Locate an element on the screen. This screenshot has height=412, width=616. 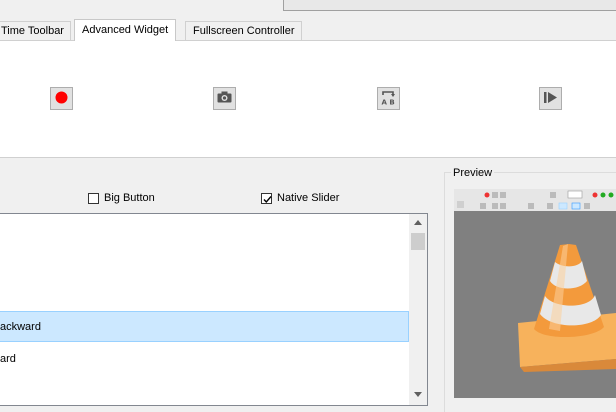
list-item: ard is located at coordinates (204, 359).